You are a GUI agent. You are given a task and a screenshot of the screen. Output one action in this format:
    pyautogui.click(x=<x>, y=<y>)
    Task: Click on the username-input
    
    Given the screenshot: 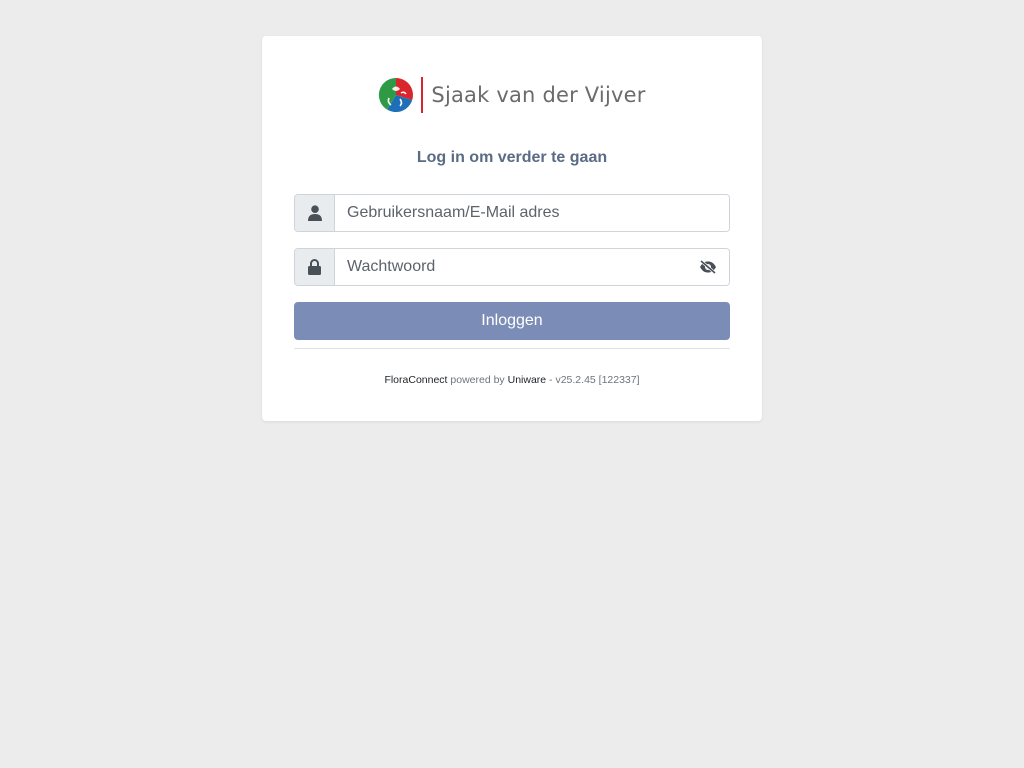 What is the action you would take?
    pyautogui.click(x=532, y=213)
    